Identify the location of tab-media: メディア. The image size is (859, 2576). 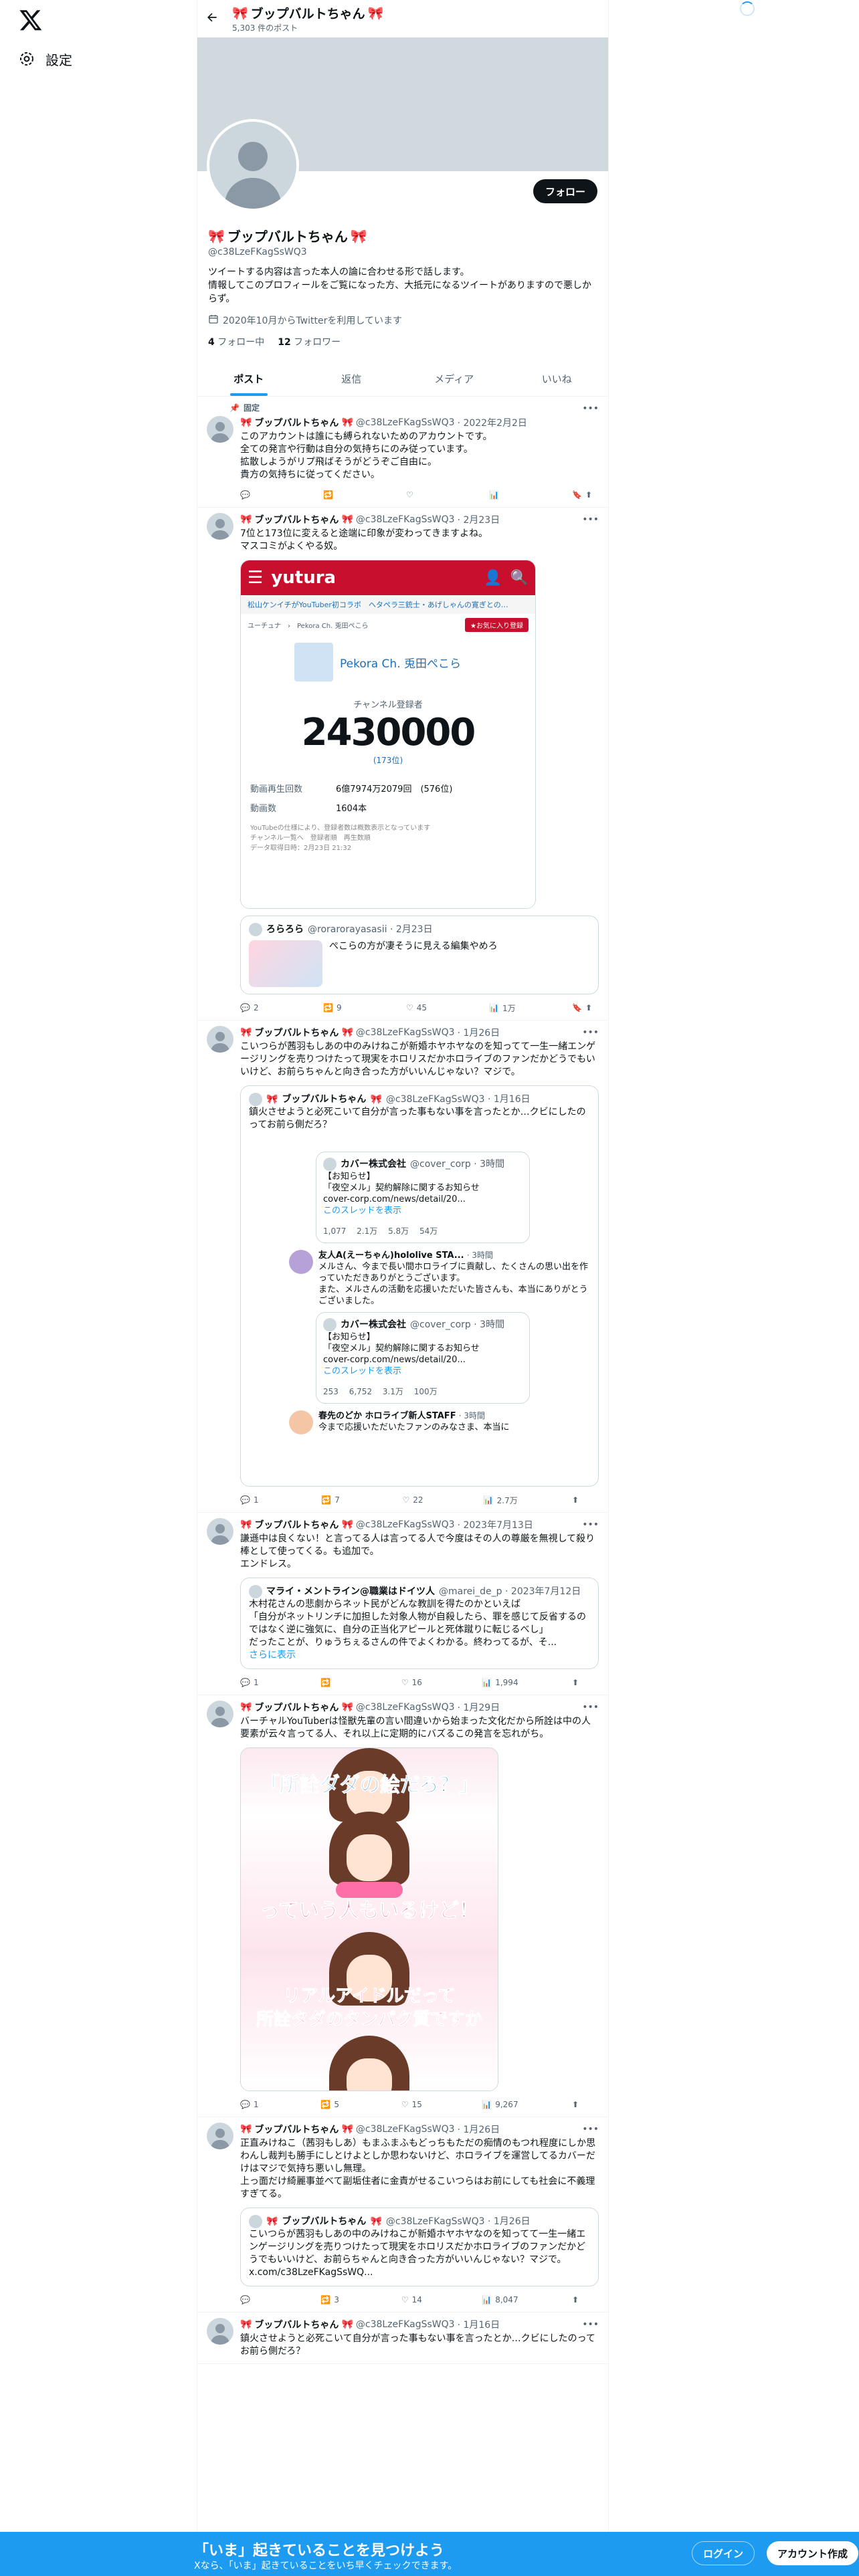
(454, 379).